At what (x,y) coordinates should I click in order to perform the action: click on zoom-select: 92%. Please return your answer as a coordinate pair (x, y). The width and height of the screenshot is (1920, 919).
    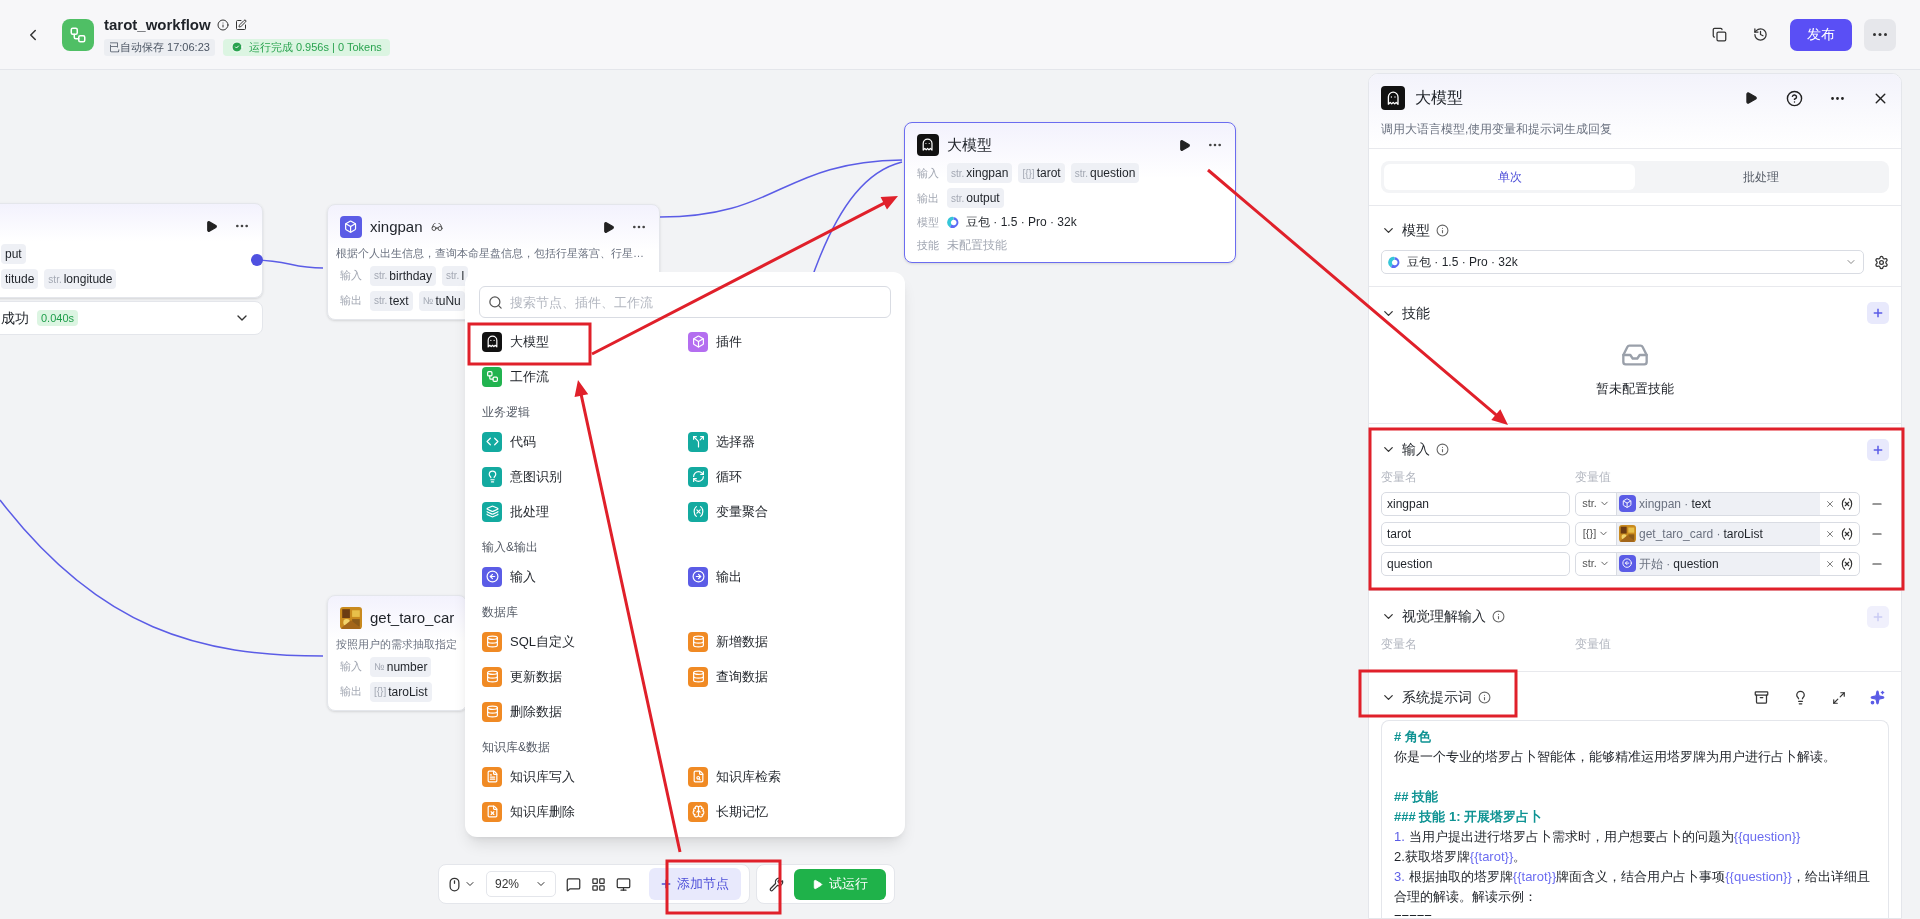
    Looking at the image, I should click on (521, 884).